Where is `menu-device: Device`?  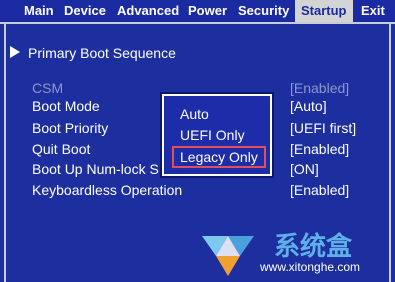
menu-device: Device is located at coordinates (85, 11).